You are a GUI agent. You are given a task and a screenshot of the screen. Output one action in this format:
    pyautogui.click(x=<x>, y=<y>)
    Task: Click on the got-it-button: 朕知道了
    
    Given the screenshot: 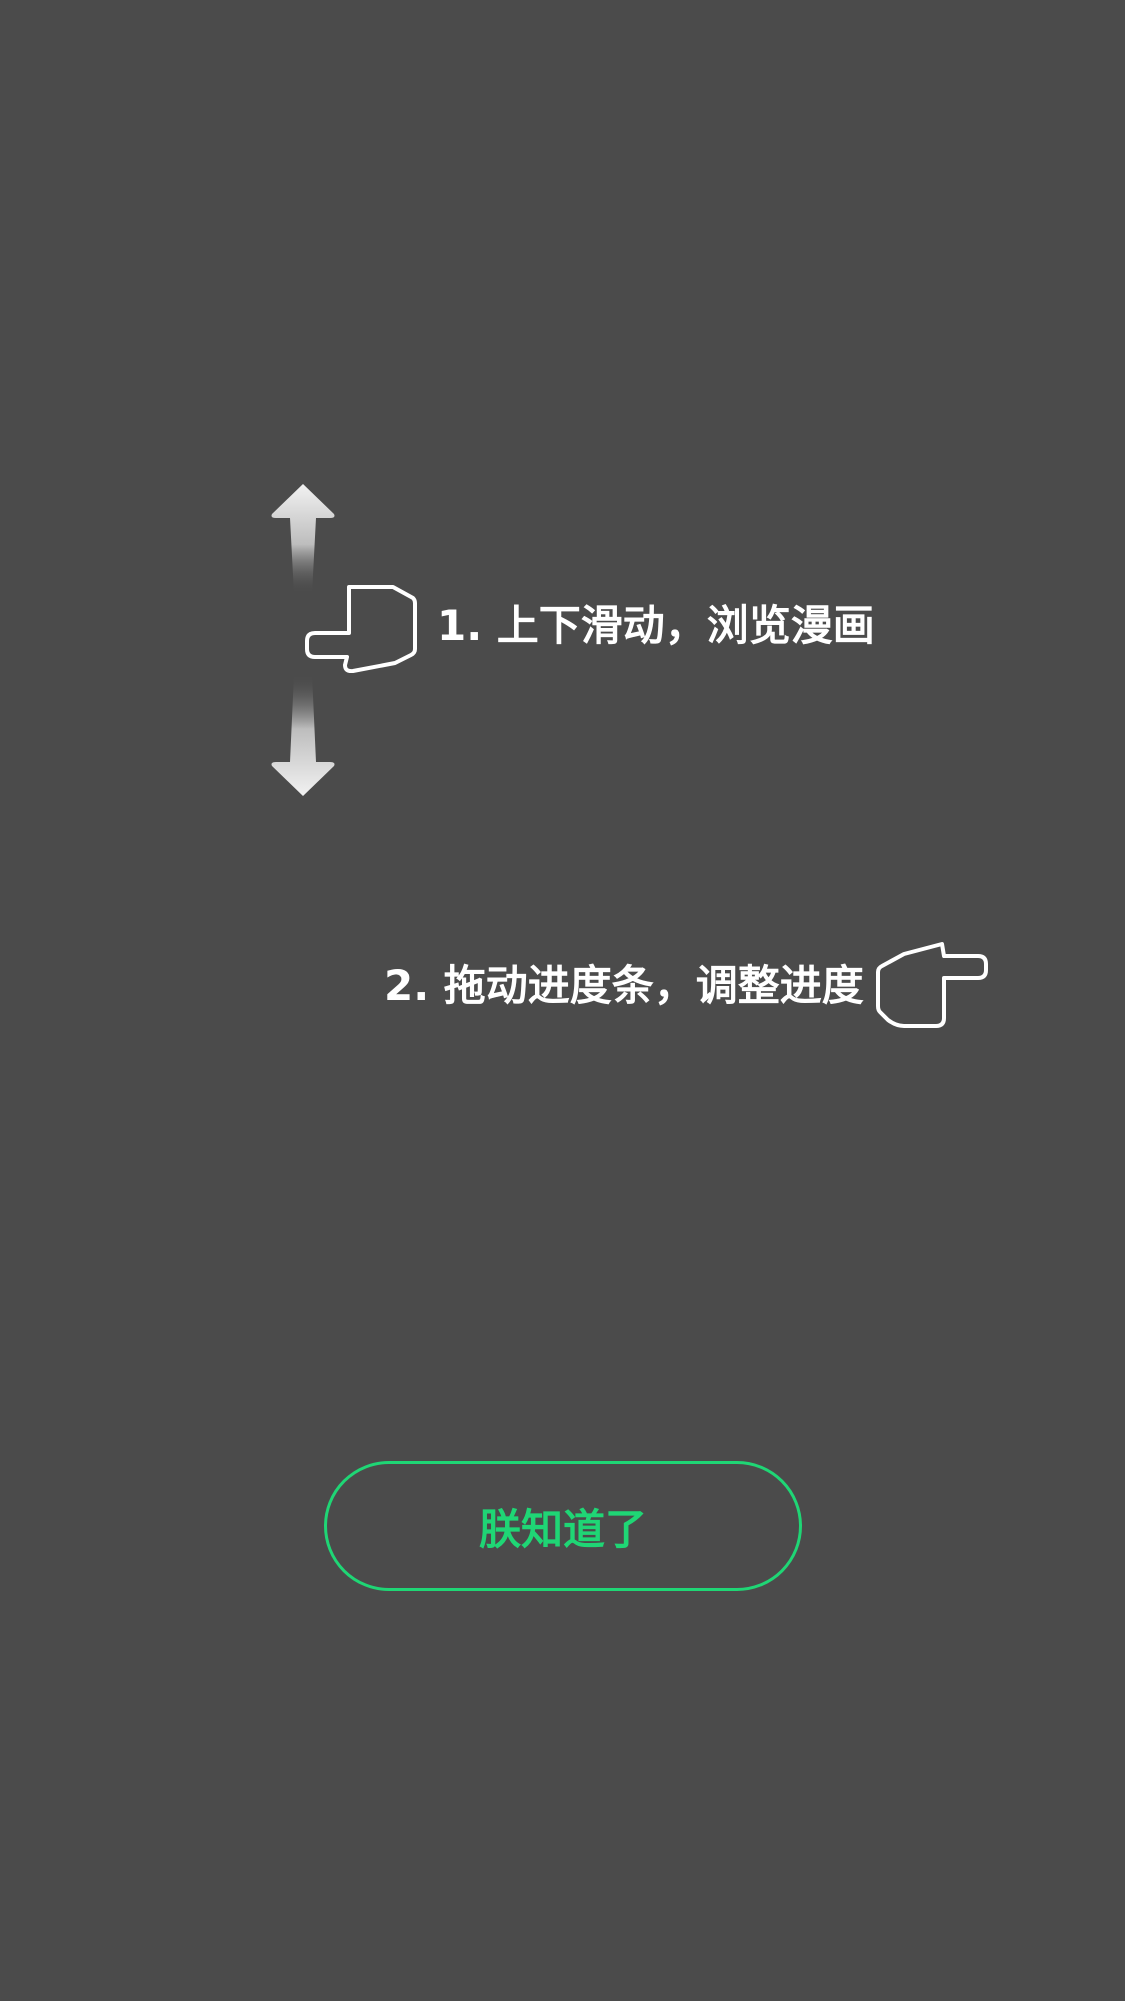 What is the action you would take?
    pyautogui.click(x=563, y=1526)
    